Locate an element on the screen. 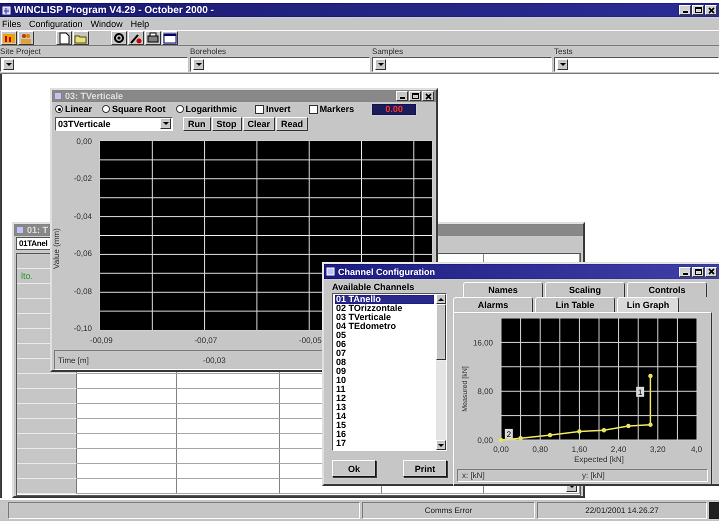  window-title: 03: TVerticale is located at coordinates (94, 96).